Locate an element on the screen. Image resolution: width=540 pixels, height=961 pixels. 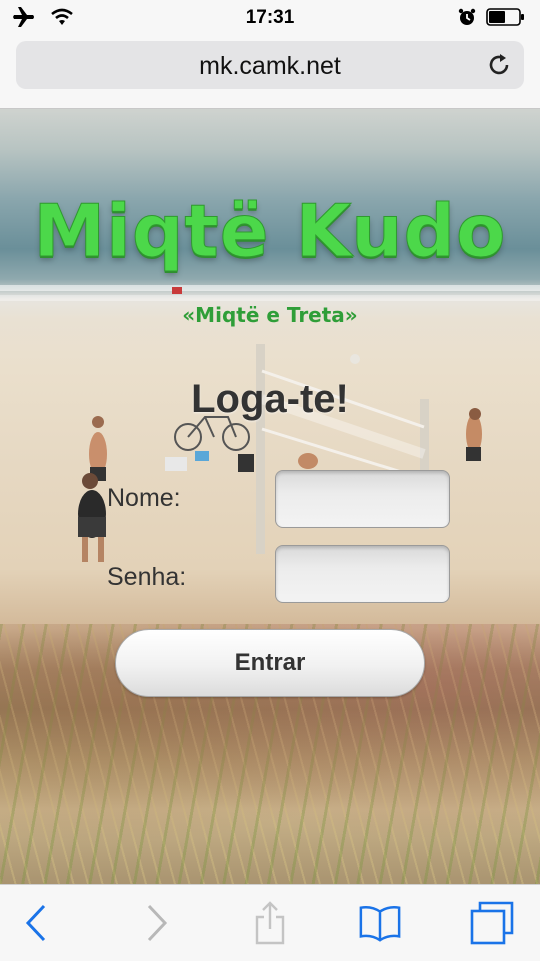
status-bar: 17:31 is located at coordinates (270, 18).